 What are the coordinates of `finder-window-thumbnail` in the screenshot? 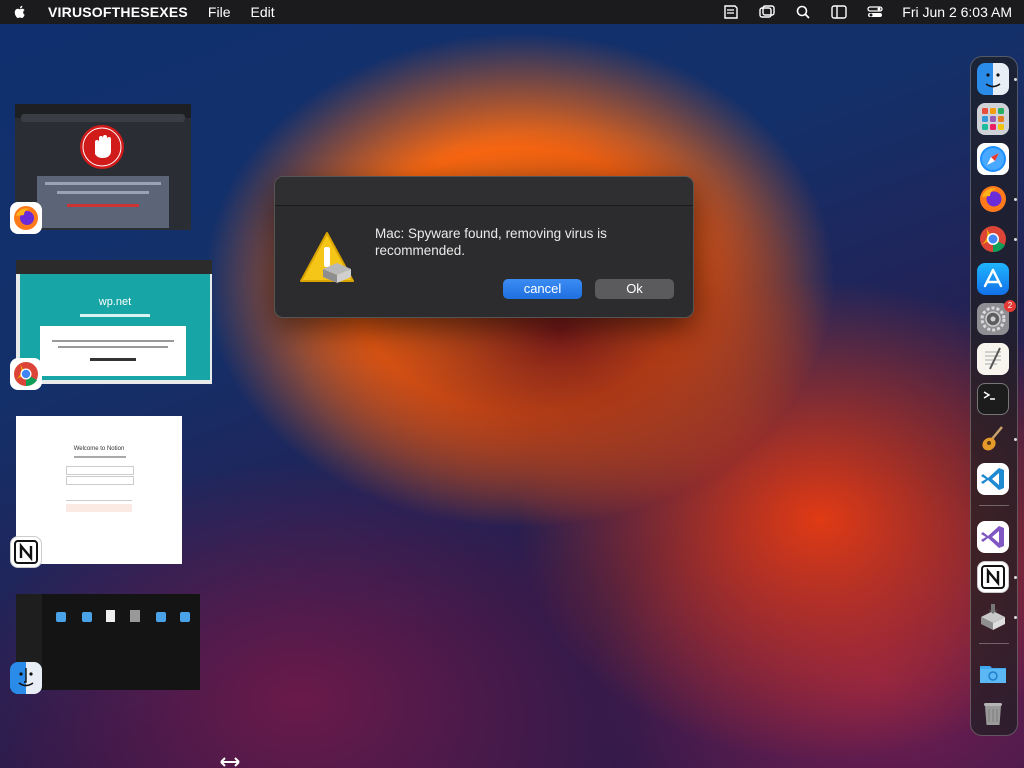 It's located at (108, 642).